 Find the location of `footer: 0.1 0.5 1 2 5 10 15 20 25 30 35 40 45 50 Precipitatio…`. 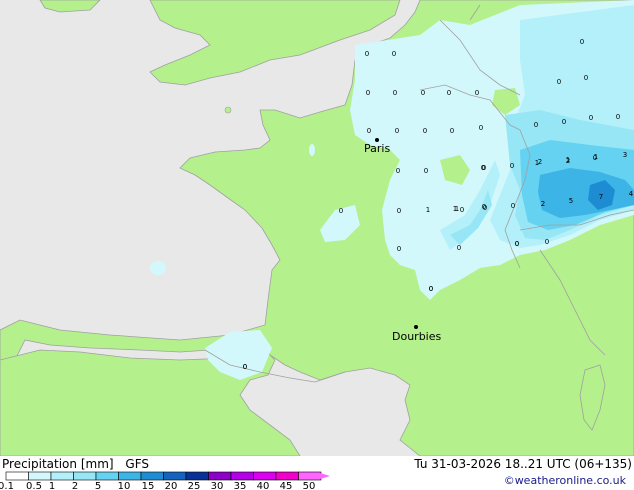

footer: 0.1 0.5 1 2 5 10 15 20 25 30 35 40 45 50 Precipitatio… is located at coordinates (317, 473).